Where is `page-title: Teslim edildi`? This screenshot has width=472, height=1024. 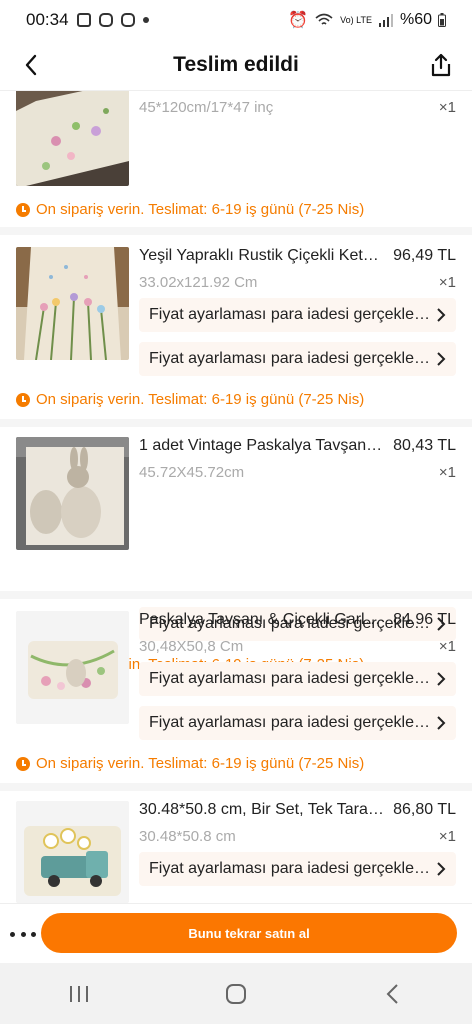
page-title: Teslim edildi is located at coordinates (236, 64).